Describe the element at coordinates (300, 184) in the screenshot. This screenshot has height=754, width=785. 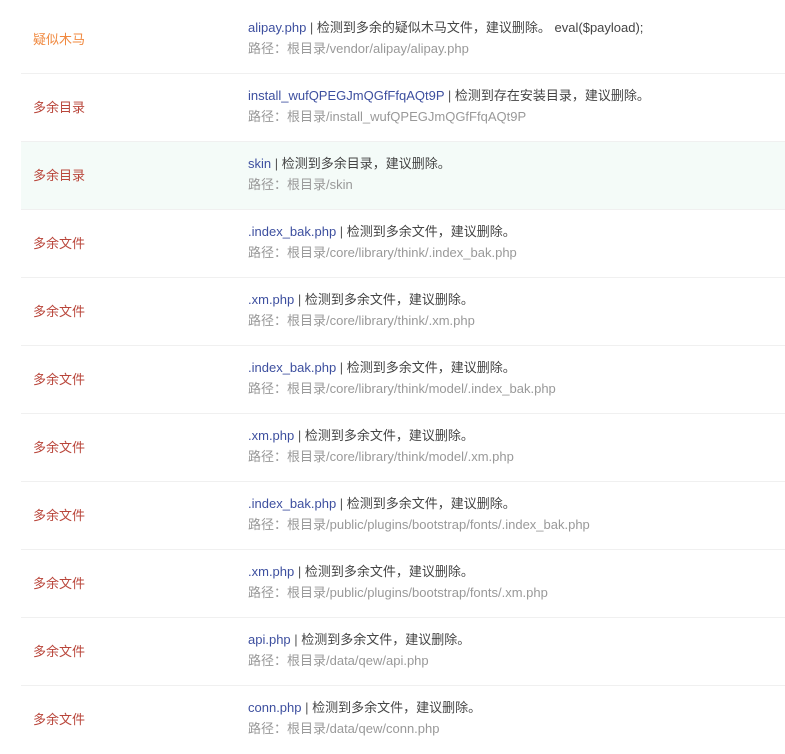
I see `file-path: 路径：根目录/skin` at that location.